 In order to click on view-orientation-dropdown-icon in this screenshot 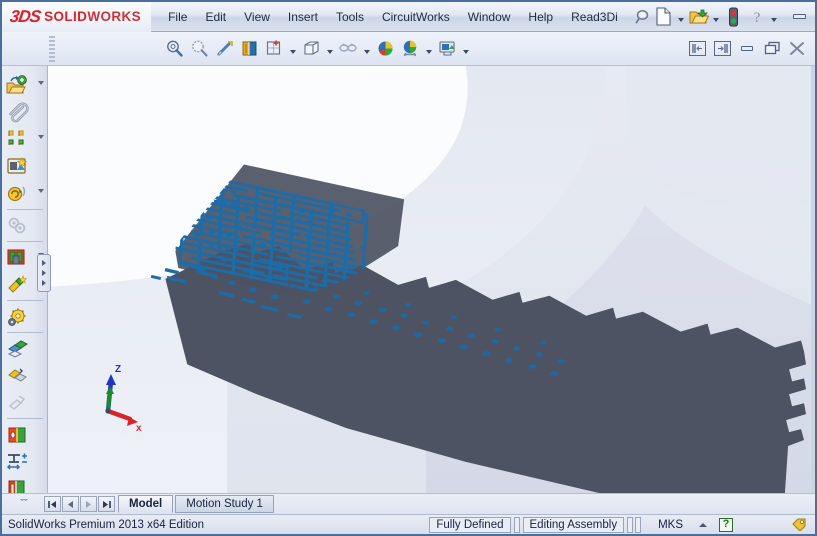, I will do `click(292, 49)`.